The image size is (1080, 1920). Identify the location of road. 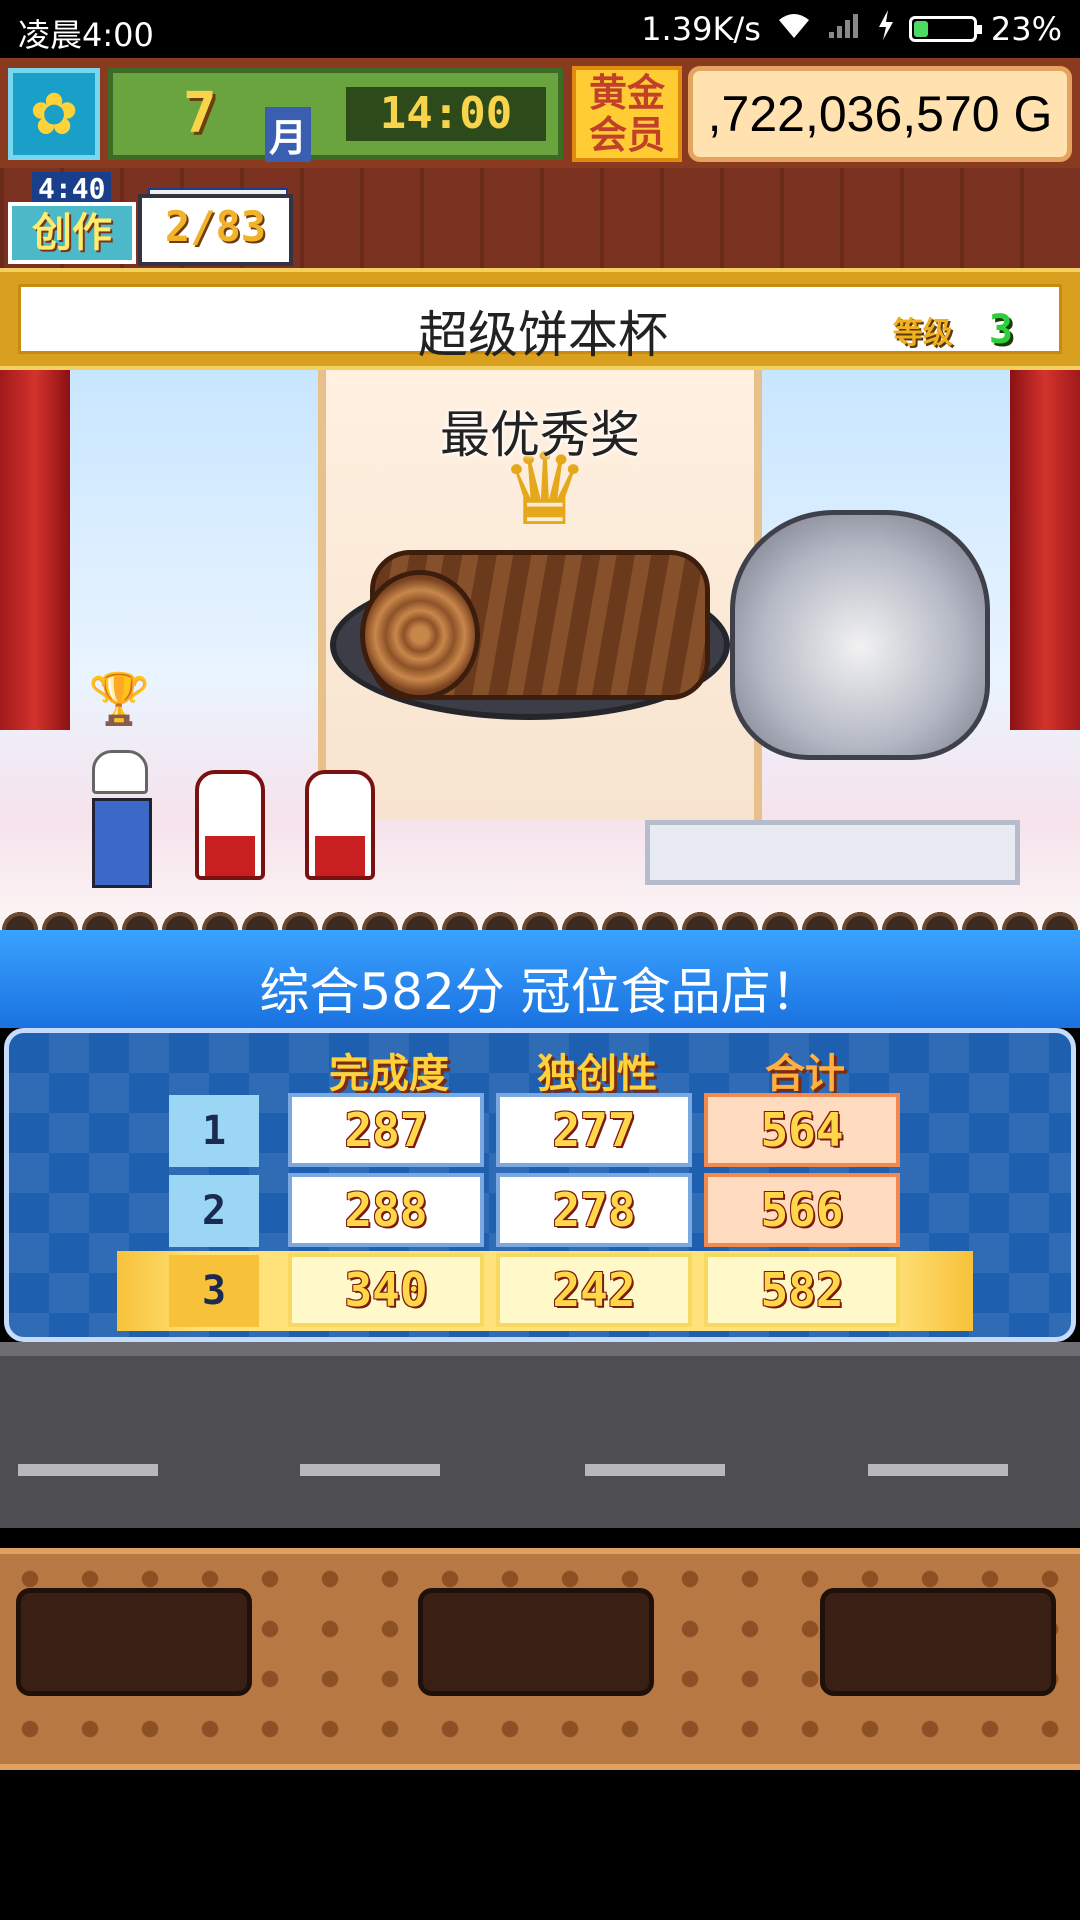
(540, 1435).